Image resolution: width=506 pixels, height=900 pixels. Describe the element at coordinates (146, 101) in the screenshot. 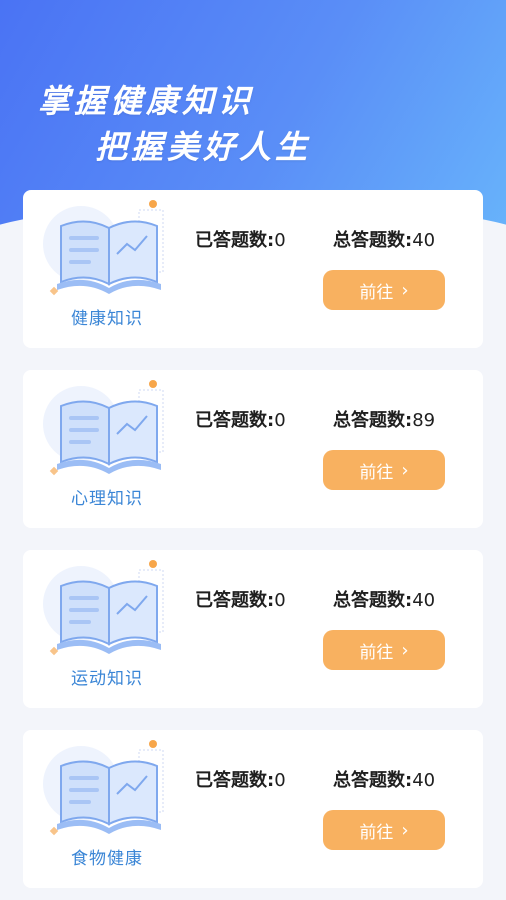

I see `slogan-line-1: 掌握健康知识` at that location.